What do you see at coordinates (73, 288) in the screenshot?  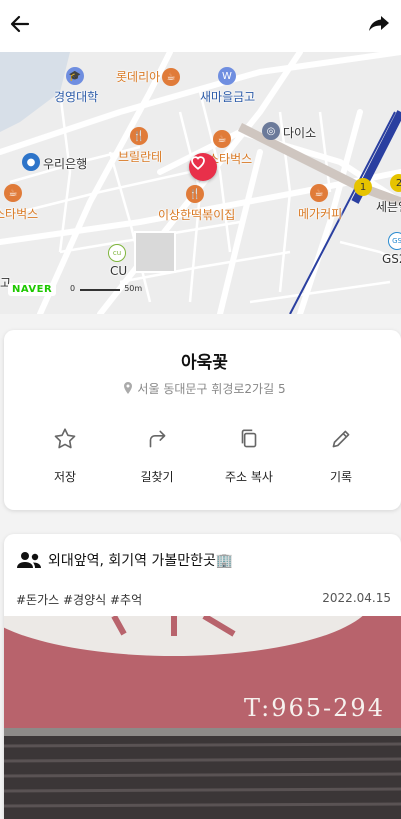 I see `scale-zero: 0` at bounding box center [73, 288].